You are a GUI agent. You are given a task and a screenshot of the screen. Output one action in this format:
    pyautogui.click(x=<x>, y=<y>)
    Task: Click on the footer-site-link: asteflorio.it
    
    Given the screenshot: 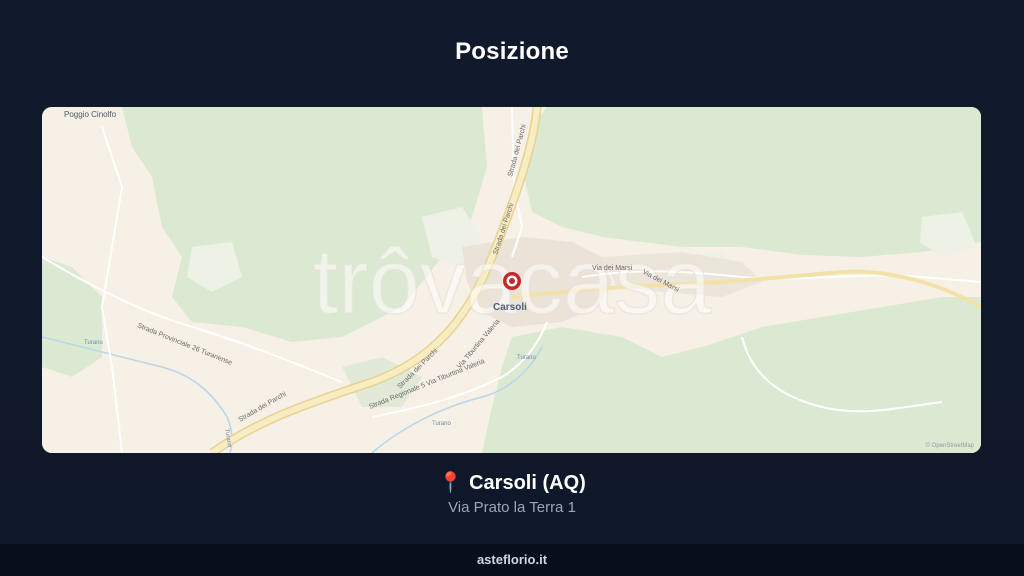 What is the action you would take?
    pyautogui.click(x=512, y=559)
    